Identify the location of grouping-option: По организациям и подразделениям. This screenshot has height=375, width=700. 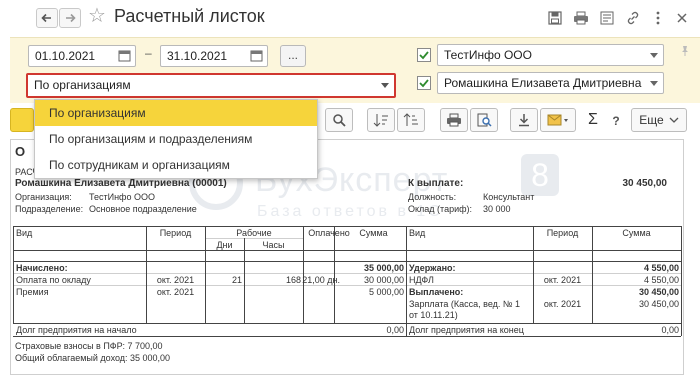
(176, 139).